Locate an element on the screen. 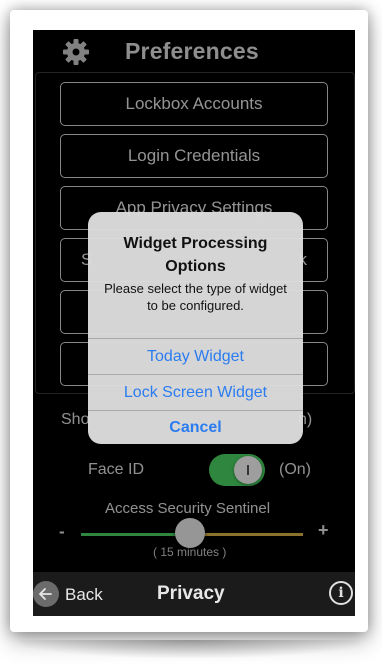 The image size is (382, 671). back-arrow-icon is located at coordinates (46, 594).